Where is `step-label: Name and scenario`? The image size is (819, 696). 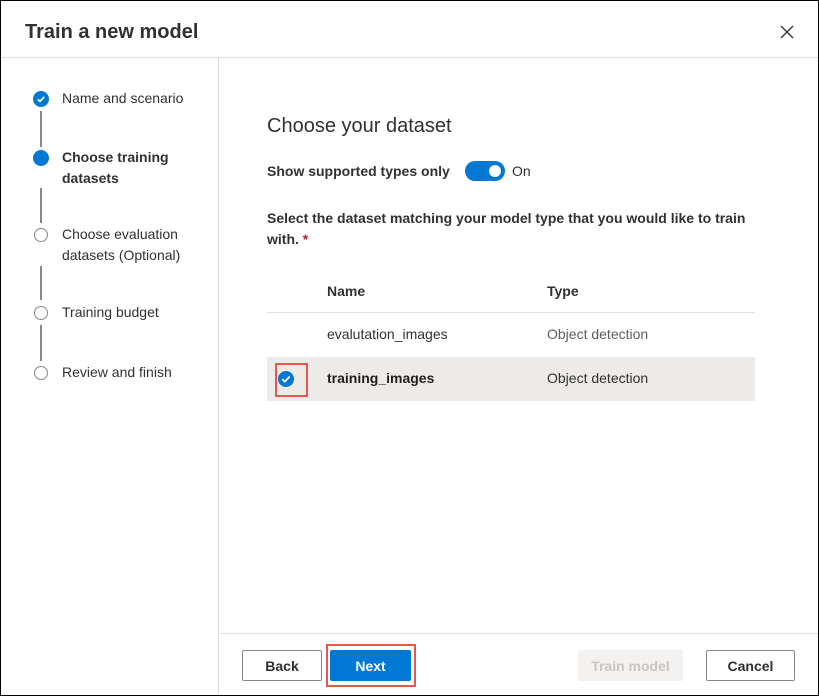
step-label: Name and scenario is located at coordinates (123, 98).